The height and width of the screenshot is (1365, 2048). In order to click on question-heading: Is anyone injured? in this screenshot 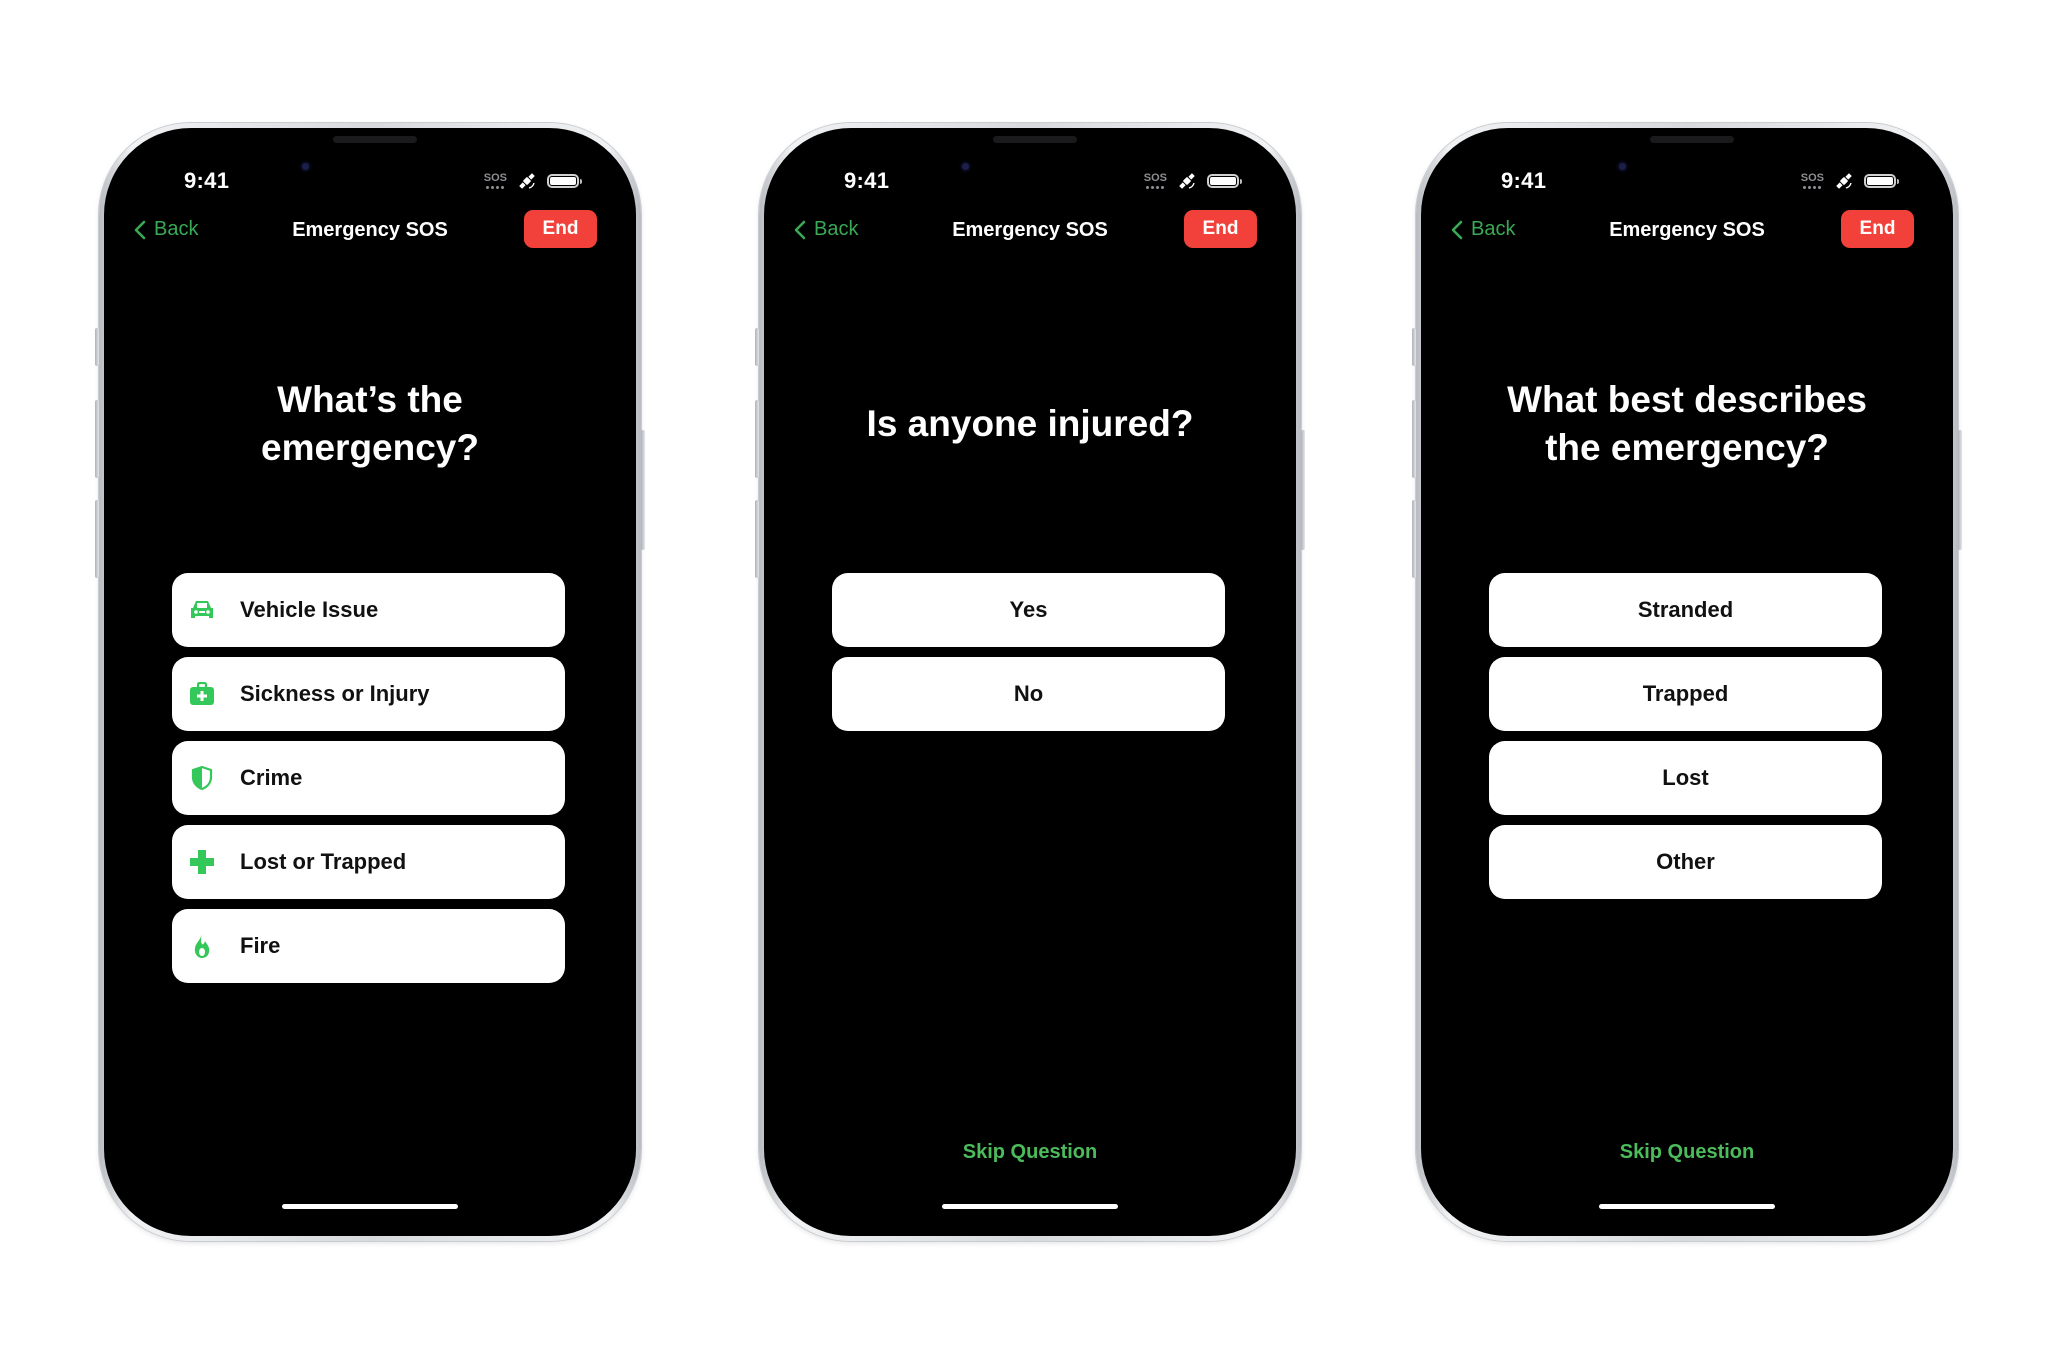, I will do `click(1030, 424)`.